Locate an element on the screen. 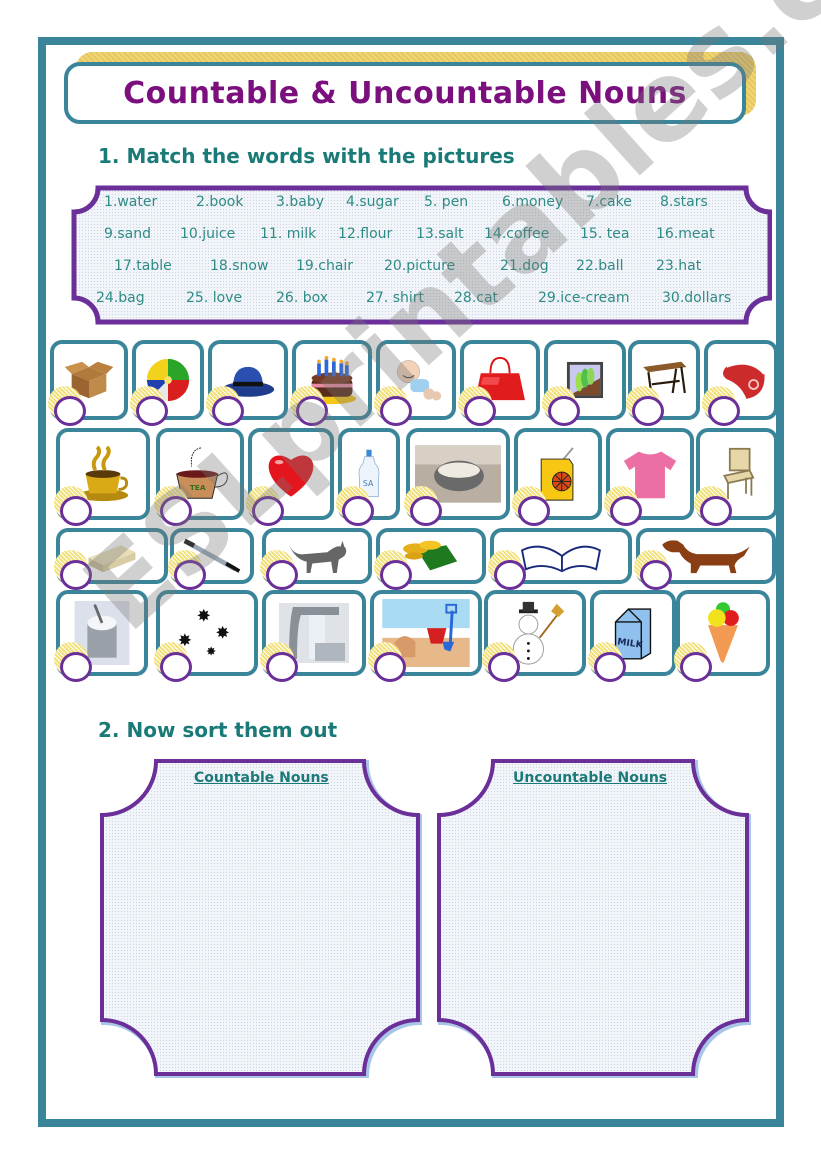  picture-card-milk: MILK is located at coordinates (632, 636).